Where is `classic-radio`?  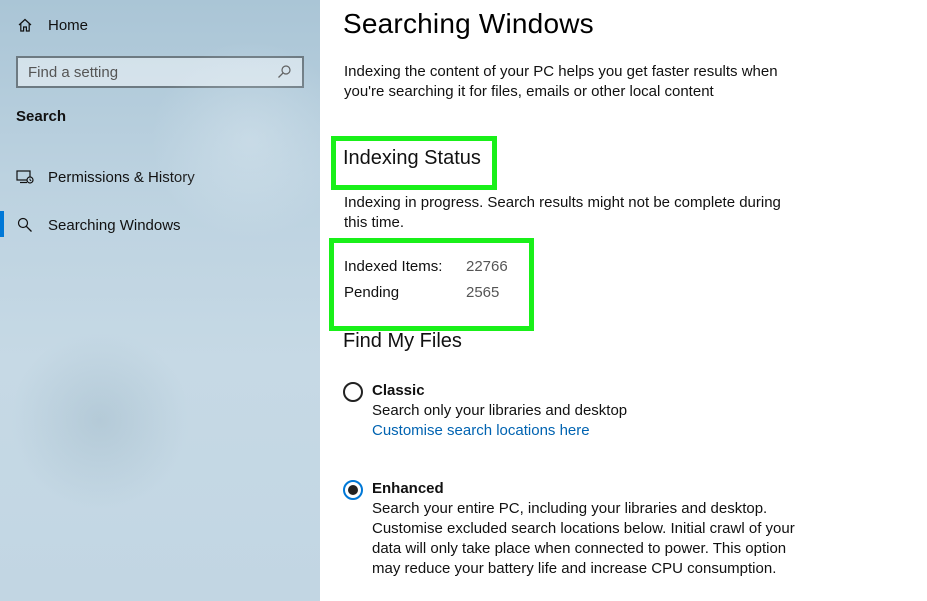 classic-radio is located at coordinates (353, 392).